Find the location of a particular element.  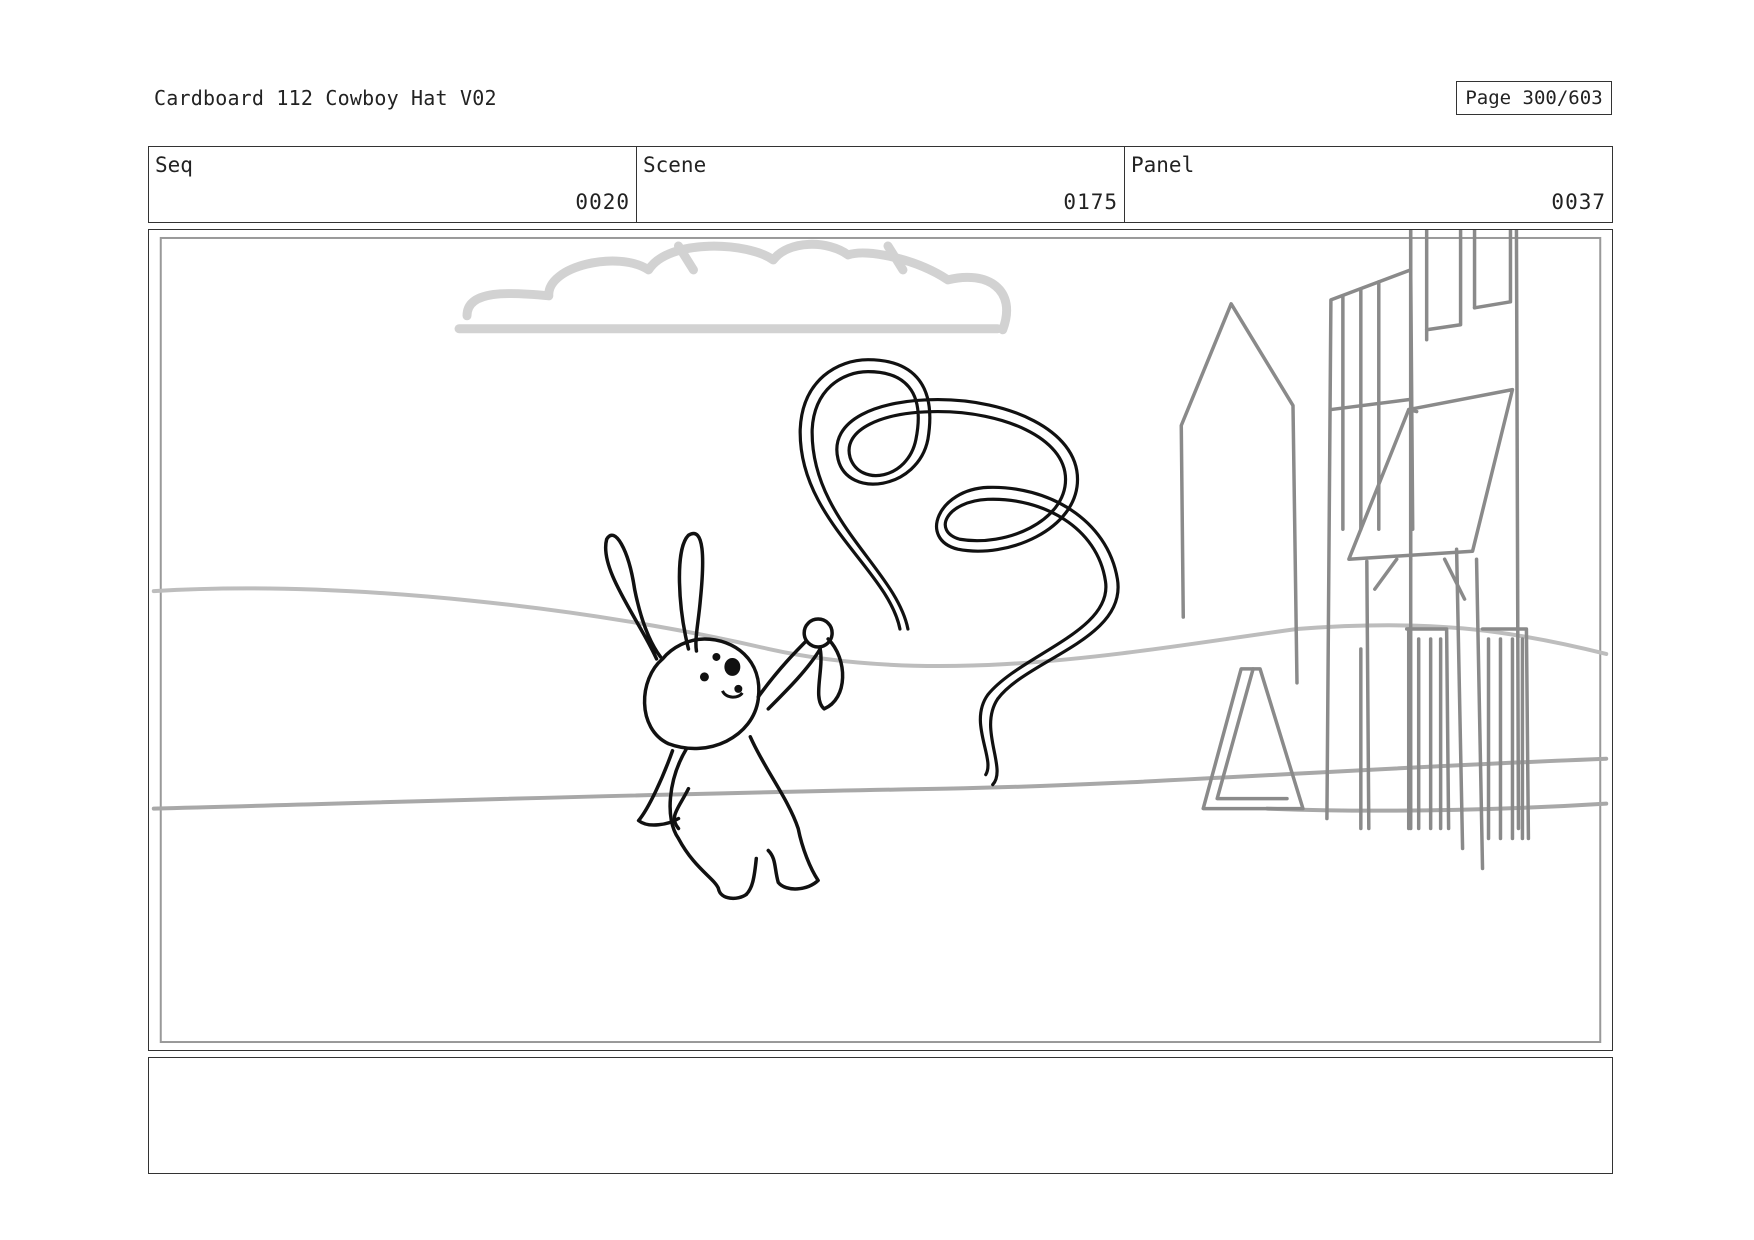

document-title: Cardboard 112 Cowboy Hat V02 is located at coordinates (325, 98).